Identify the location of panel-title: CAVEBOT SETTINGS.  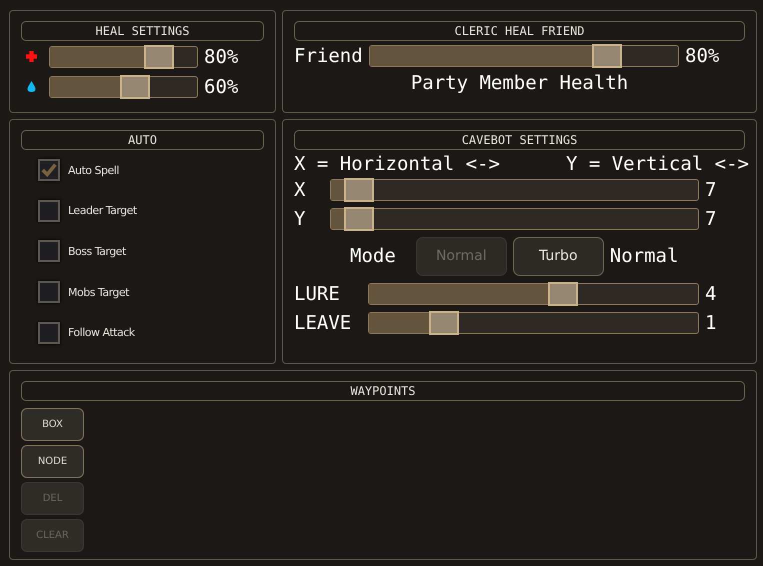
(519, 140).